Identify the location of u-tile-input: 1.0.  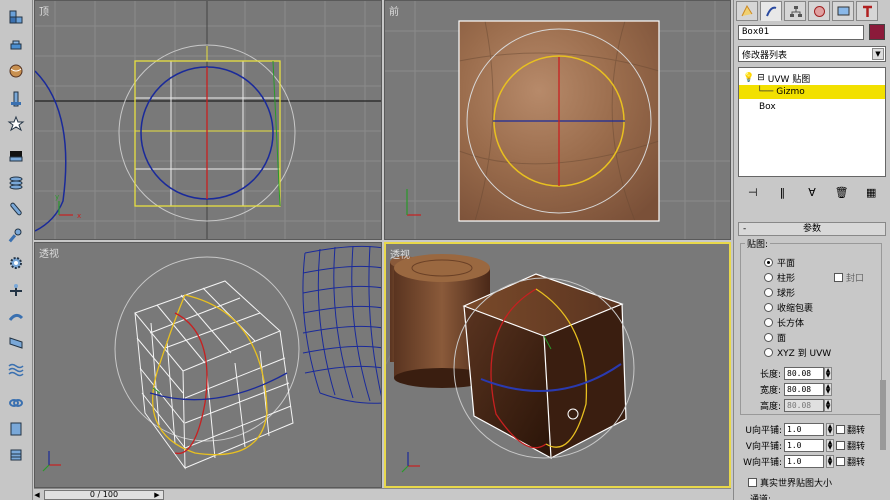
(804, 429).